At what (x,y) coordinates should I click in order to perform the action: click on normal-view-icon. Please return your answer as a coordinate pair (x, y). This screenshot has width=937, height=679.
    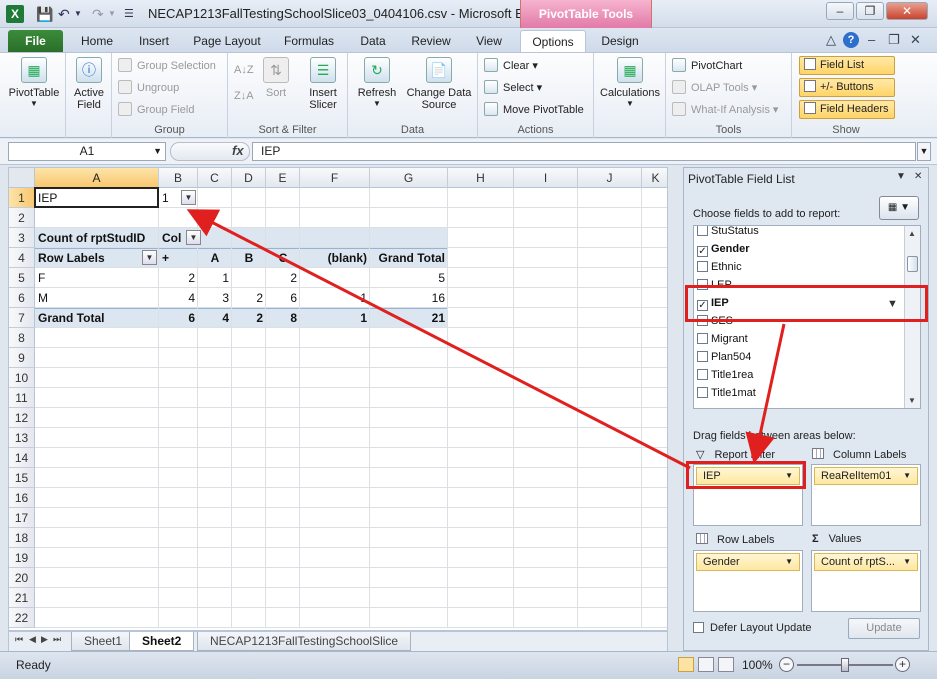
    Looking at the image, I should click on (686, 664).